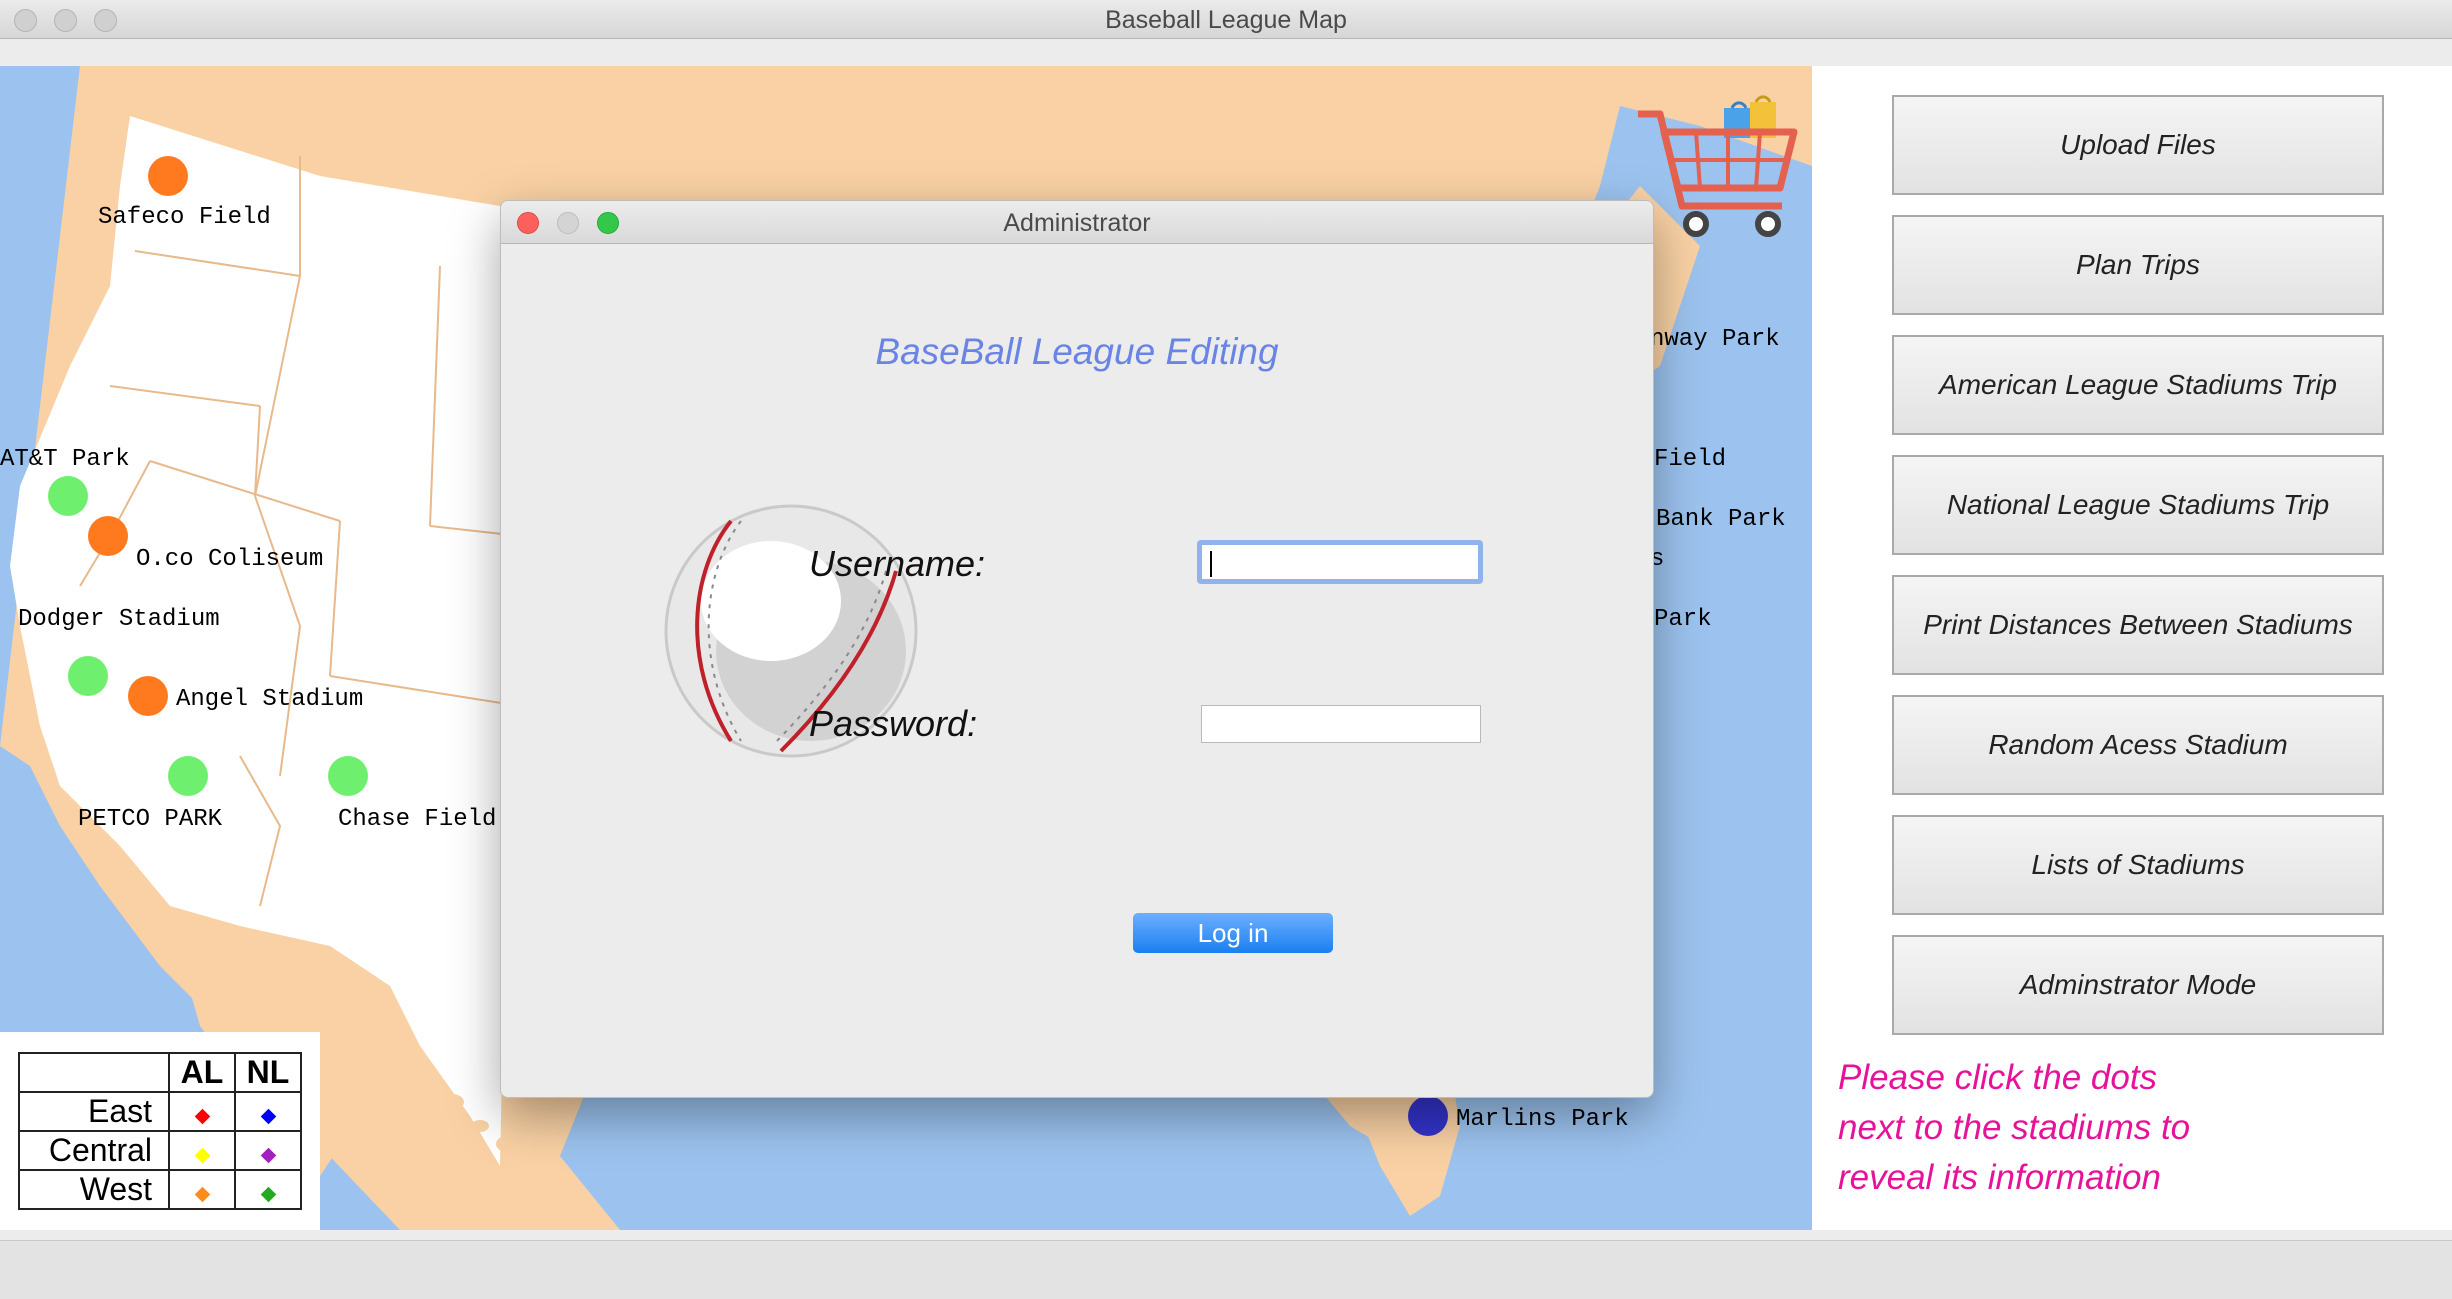  I want to click on legend-col-nl: NL, so click(268, 1072).